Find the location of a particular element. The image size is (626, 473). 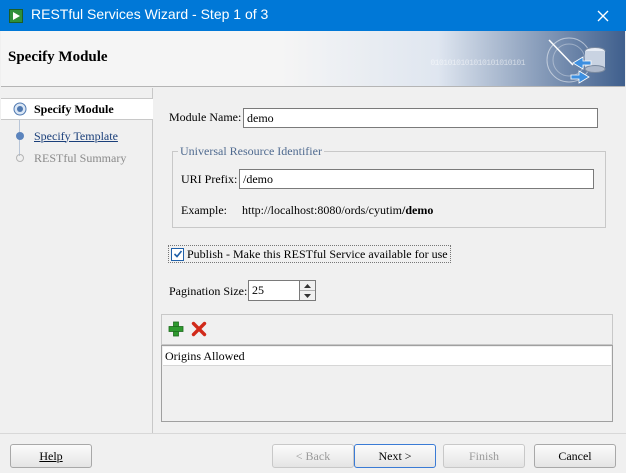

example-url: http://localhost:8080/ords/cyutim/demo is located at coordinates (337, 210).